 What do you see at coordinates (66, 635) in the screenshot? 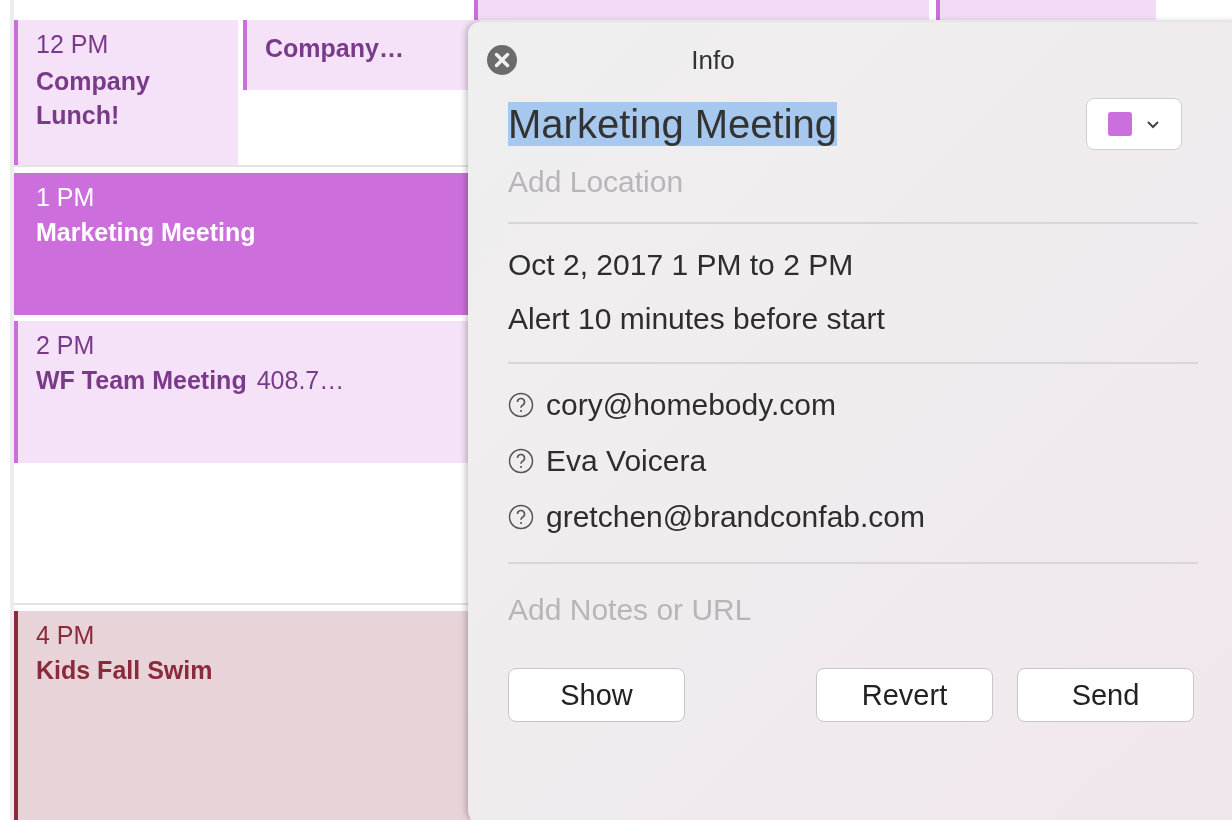
I see `event-time: 4 PM` at bounding box center [66, 635].